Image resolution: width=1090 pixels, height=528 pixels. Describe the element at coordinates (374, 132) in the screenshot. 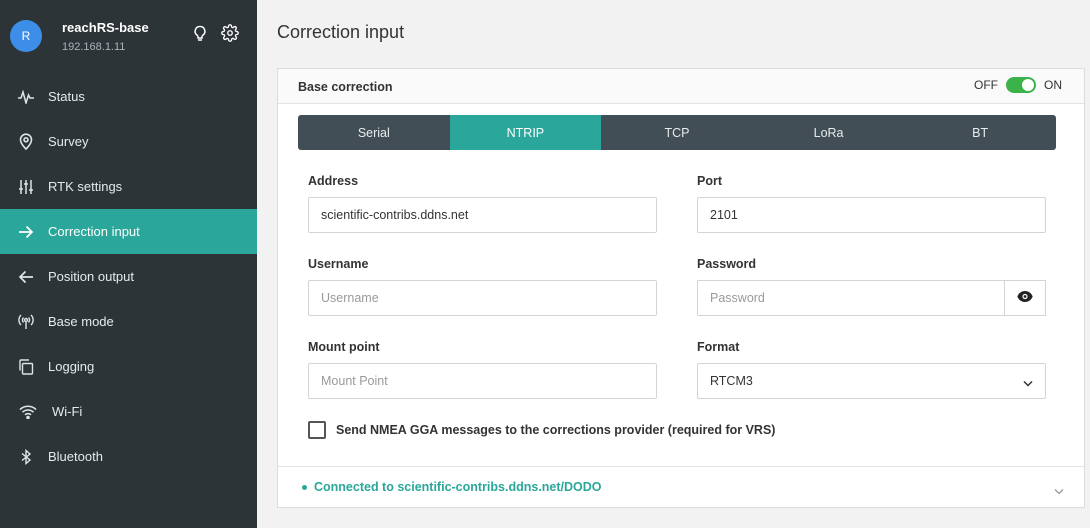

I see `tab-serial: Serial` at that location.